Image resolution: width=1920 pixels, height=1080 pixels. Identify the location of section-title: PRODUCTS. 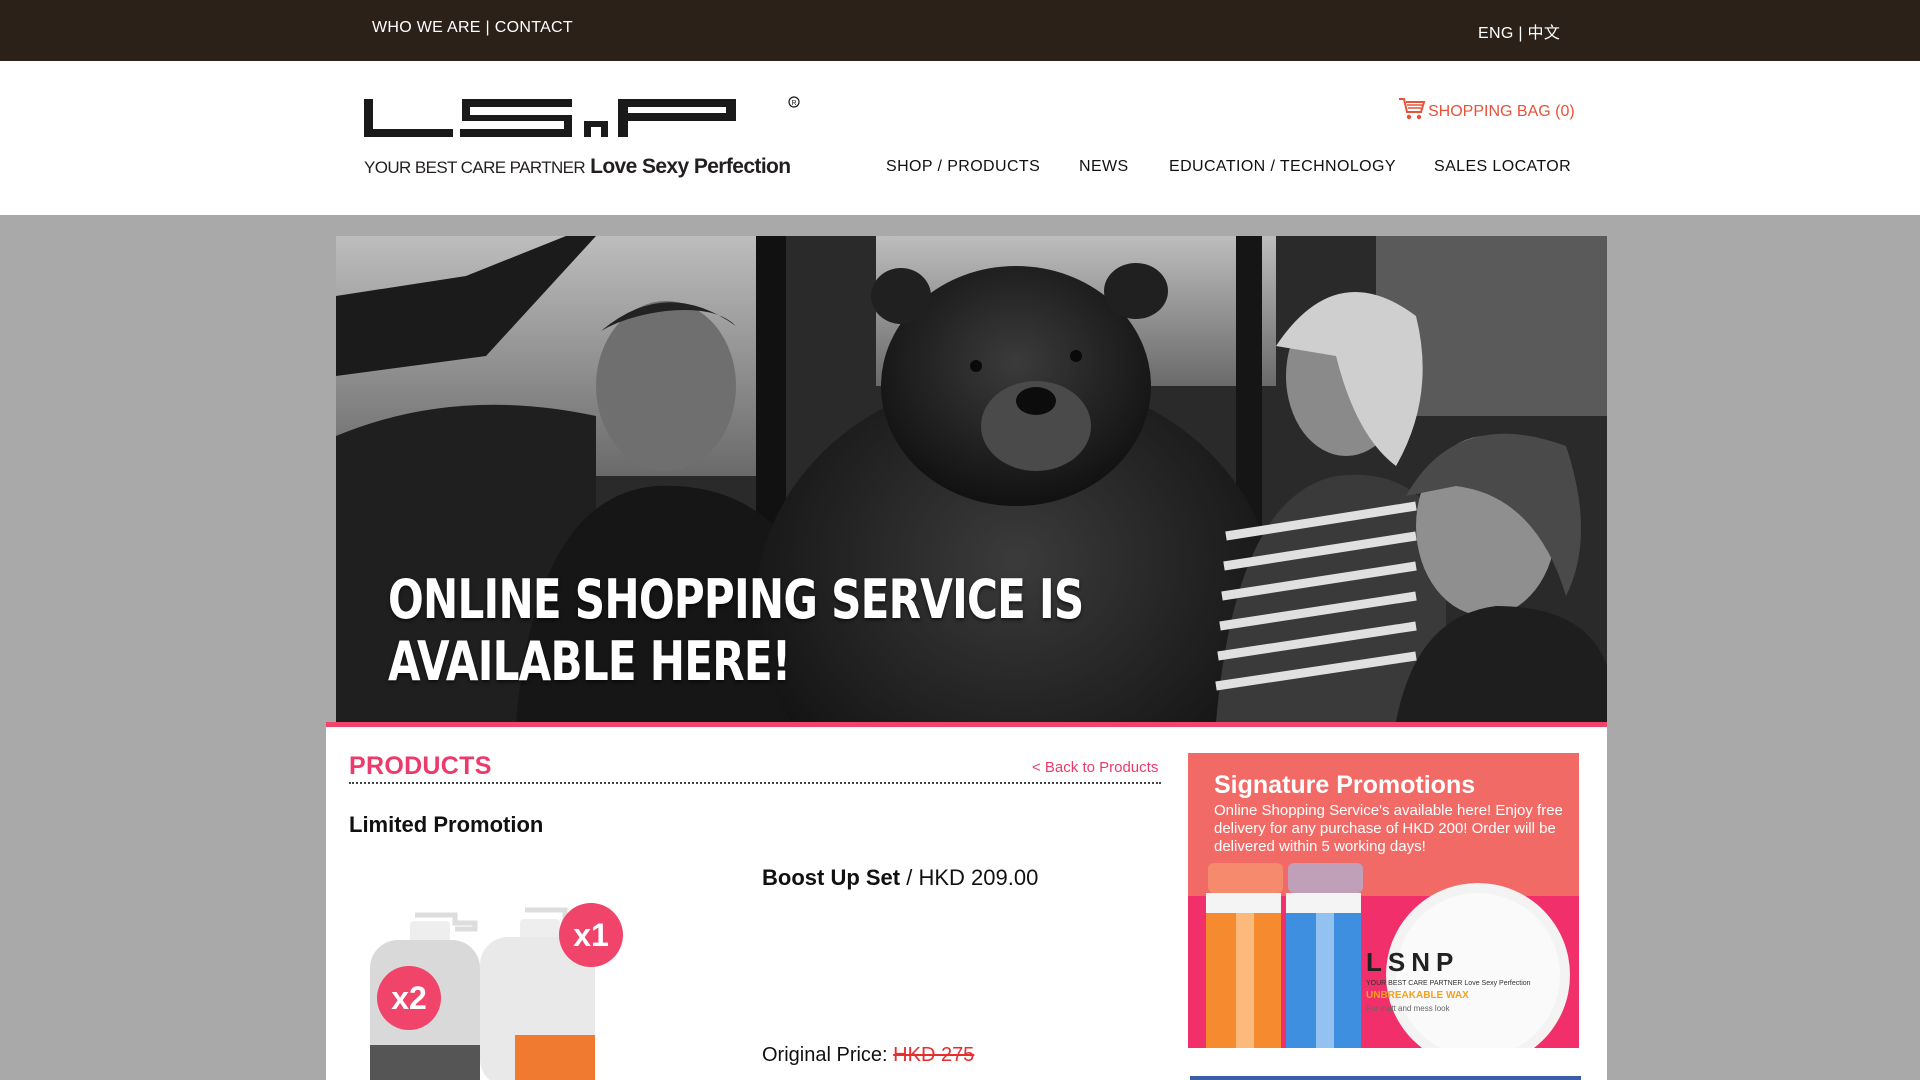
(420, 766).